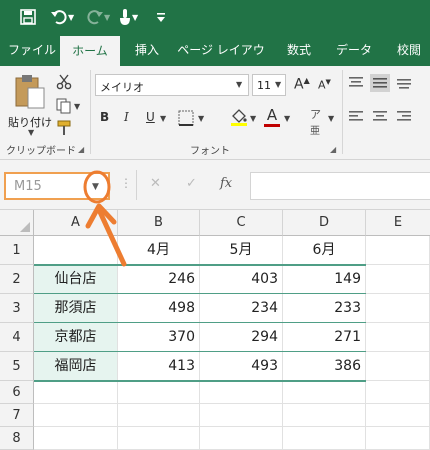  I want to click on row-header-6: 6, so click(17, 392).